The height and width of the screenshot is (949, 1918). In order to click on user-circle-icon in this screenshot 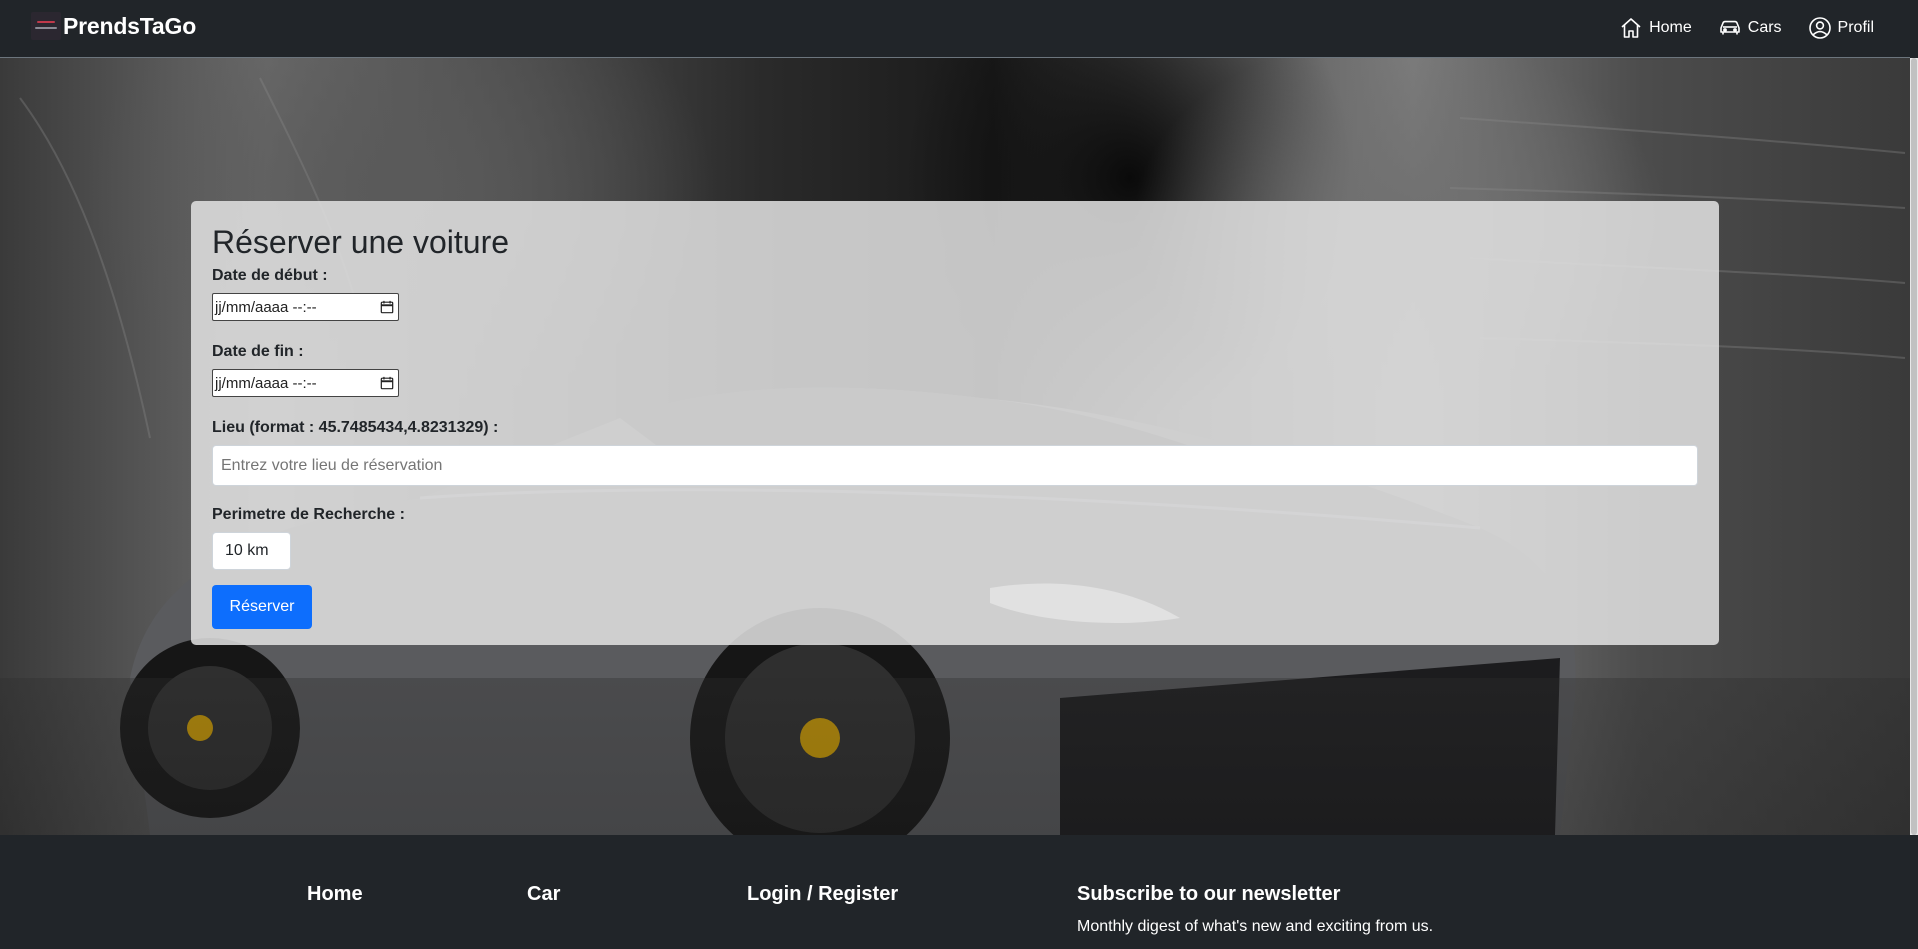, I will do `click(1819, 28)`.